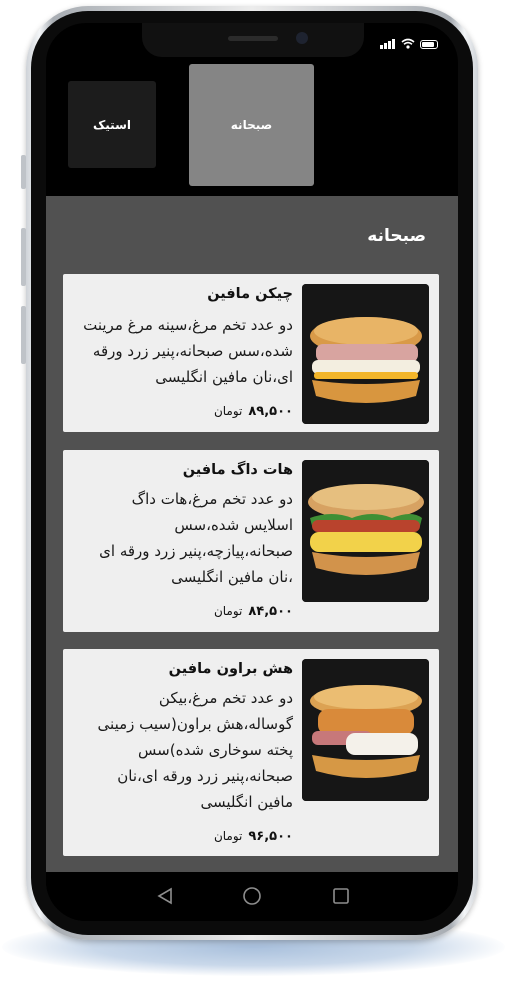 This screenshot has height=984, width=507. I want to click on volume-up-button, so click(23, 257).